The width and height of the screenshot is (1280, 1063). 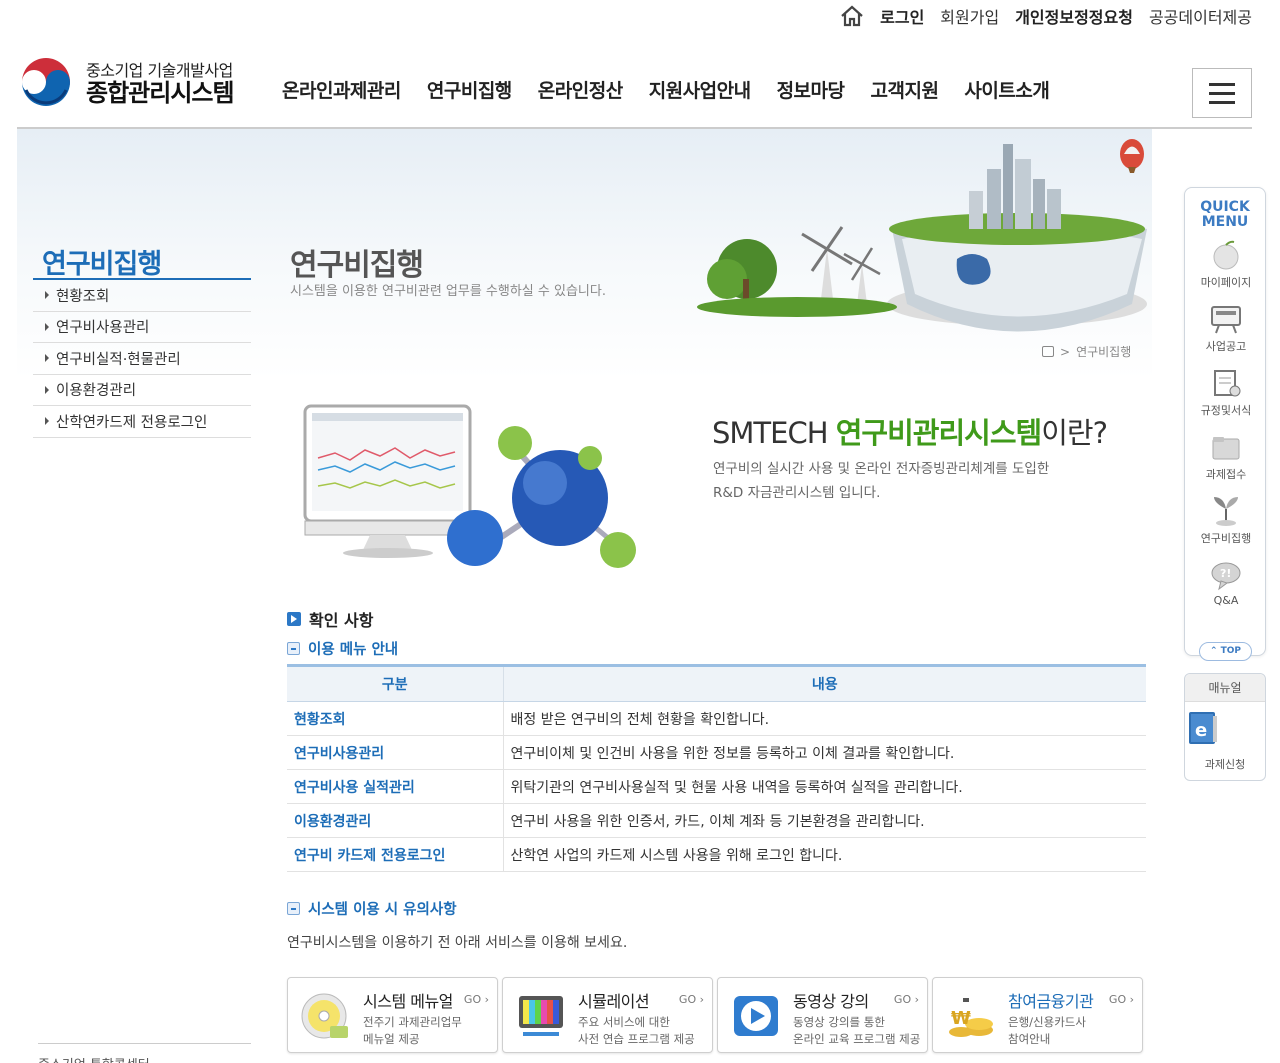 What do you see at coordinates (1226, 320) in the screenshot?
I see `board-icon` at bounding box center [1226, 320].